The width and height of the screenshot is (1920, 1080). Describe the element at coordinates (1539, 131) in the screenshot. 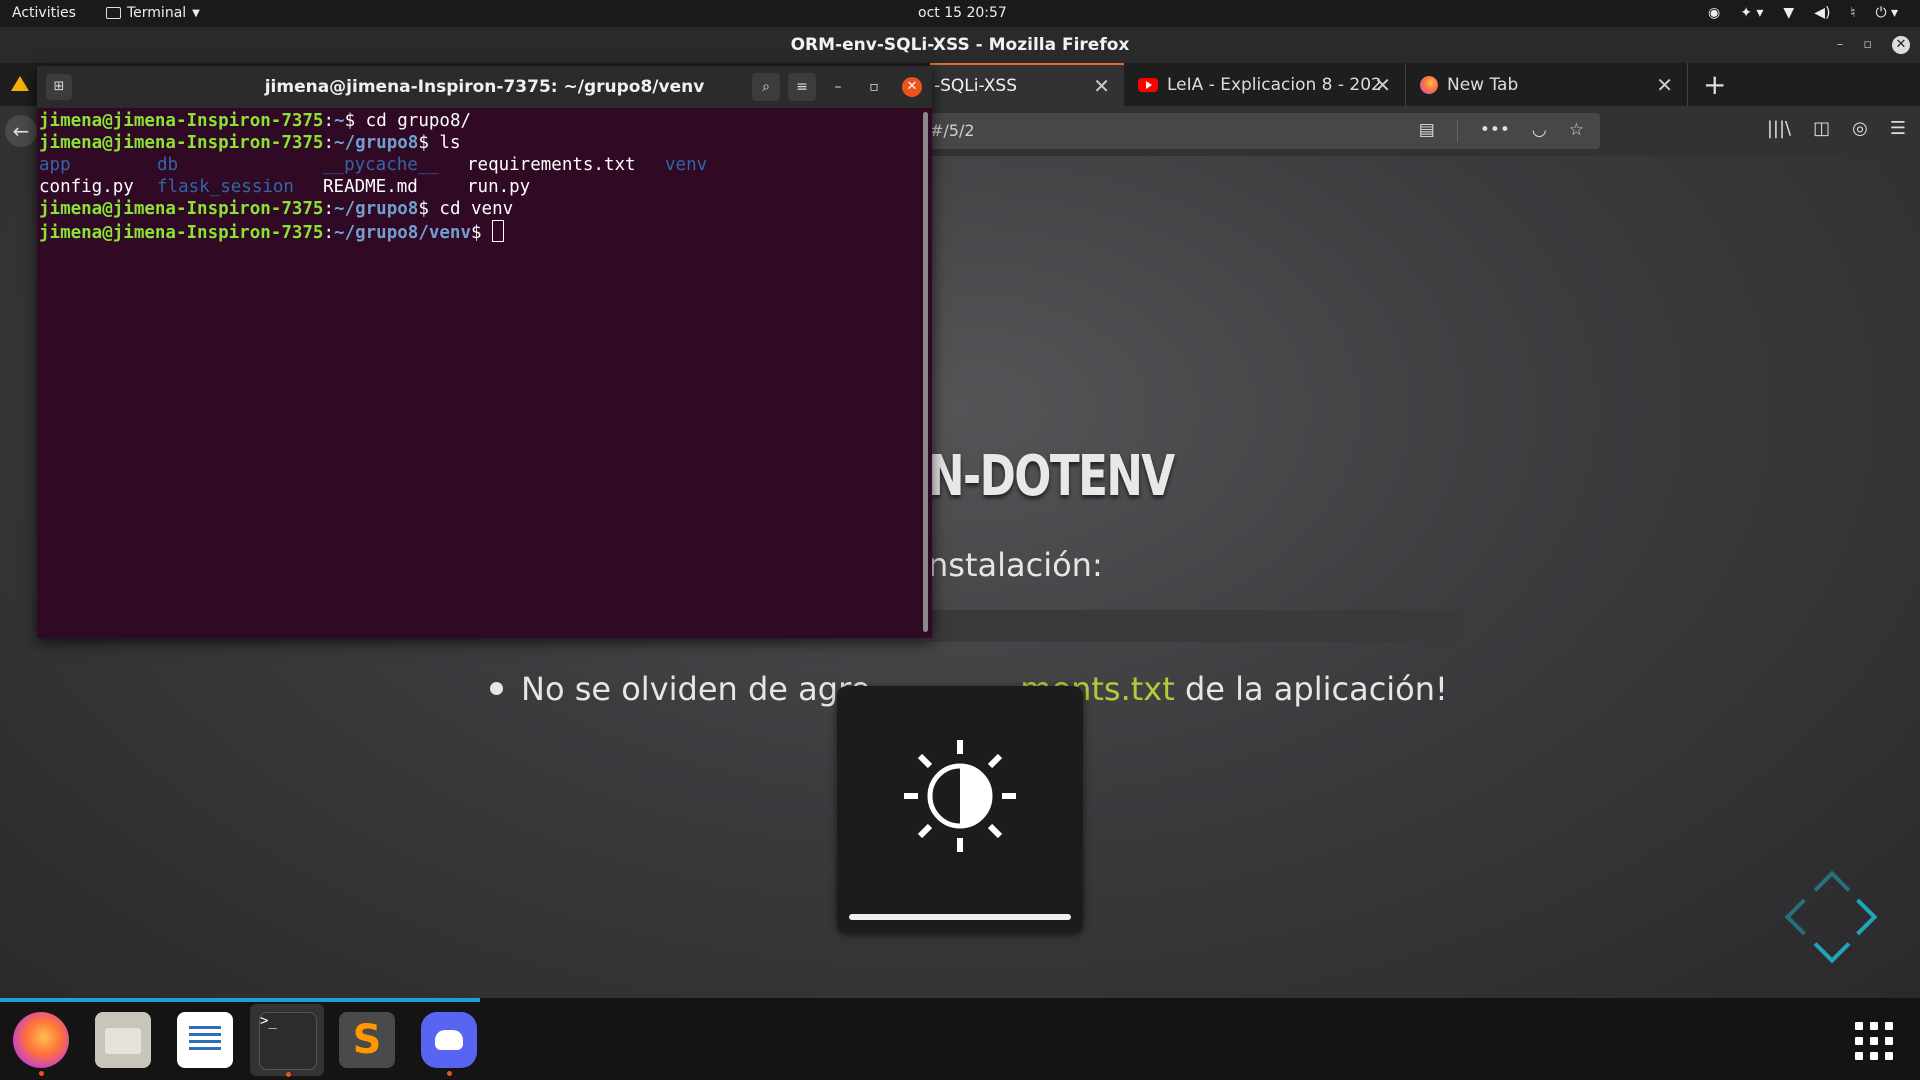

I see `pocket-icon: ◡` at that location.